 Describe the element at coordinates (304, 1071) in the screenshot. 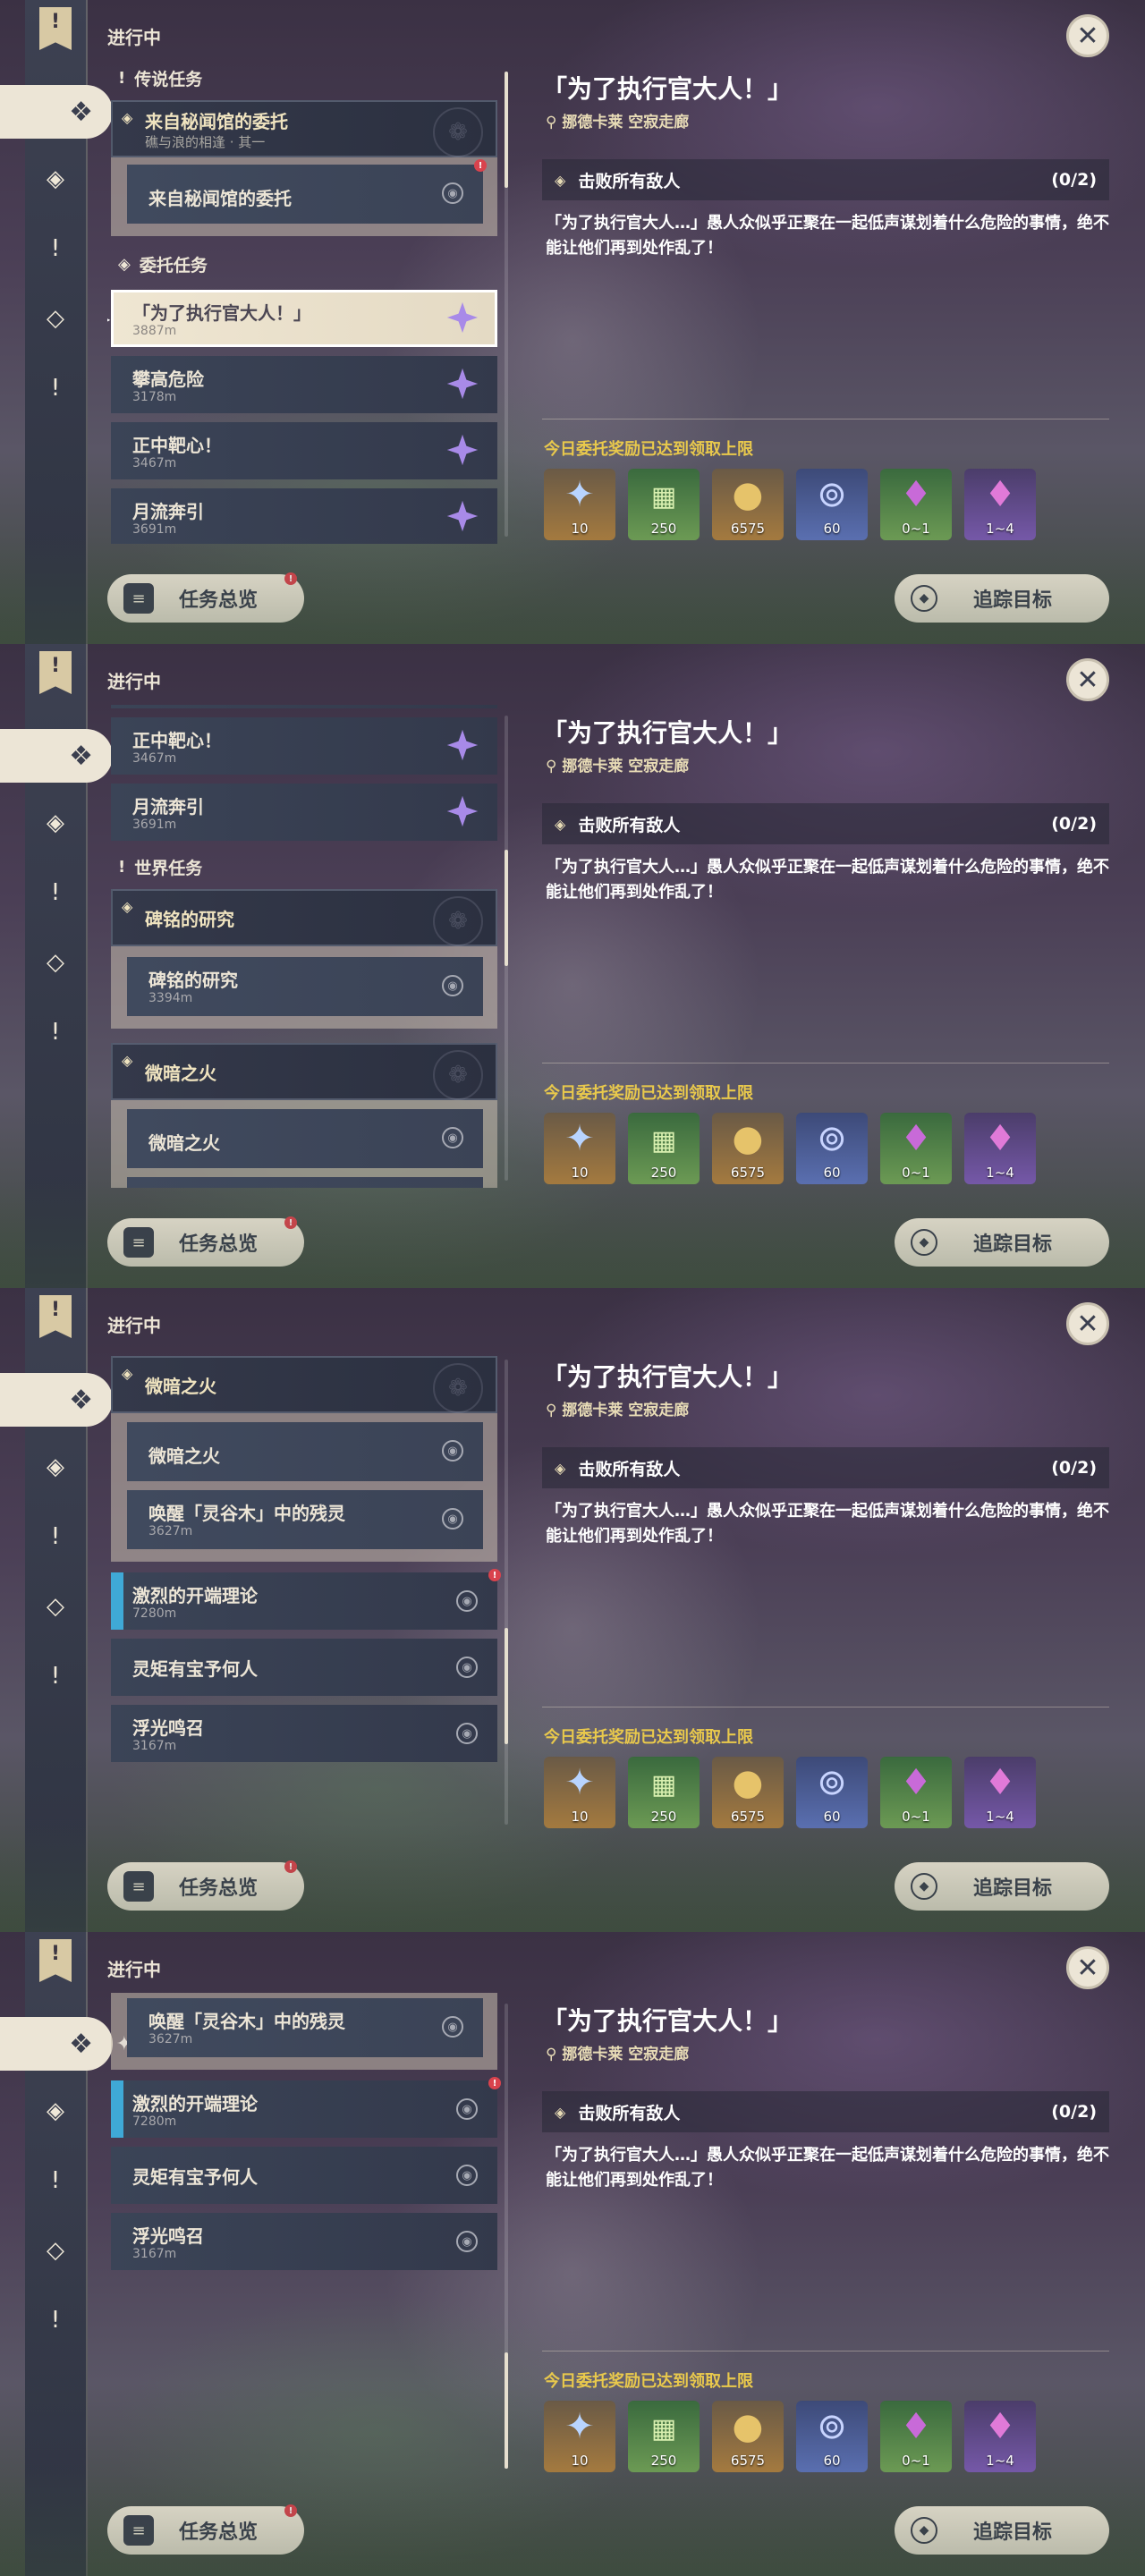

I see `world-group-header: ◈ 微暗之火 ❁` at that location.